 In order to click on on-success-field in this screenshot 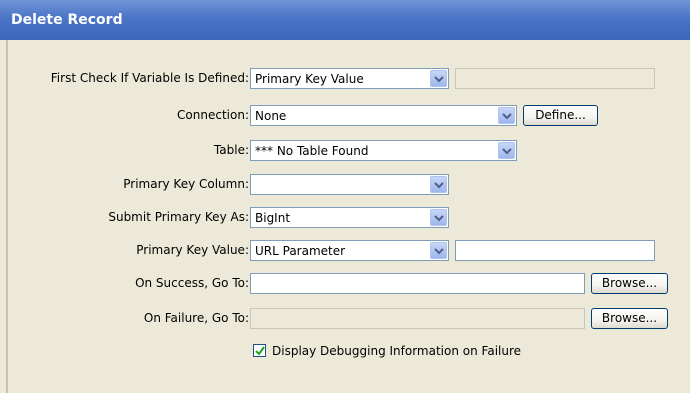, I will do `click(417, 283)`.